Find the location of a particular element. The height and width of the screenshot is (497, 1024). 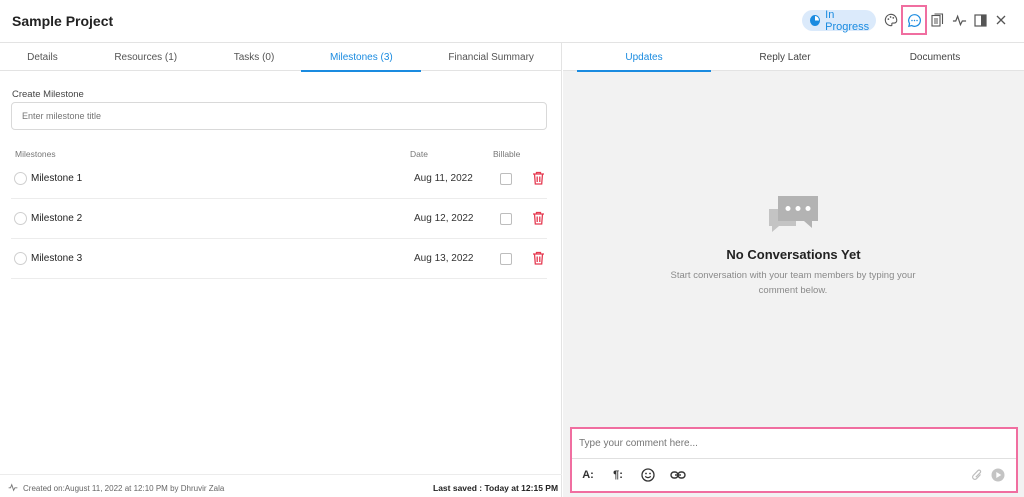

conversation-bubbles-icon is located at coordinates (793, 217).